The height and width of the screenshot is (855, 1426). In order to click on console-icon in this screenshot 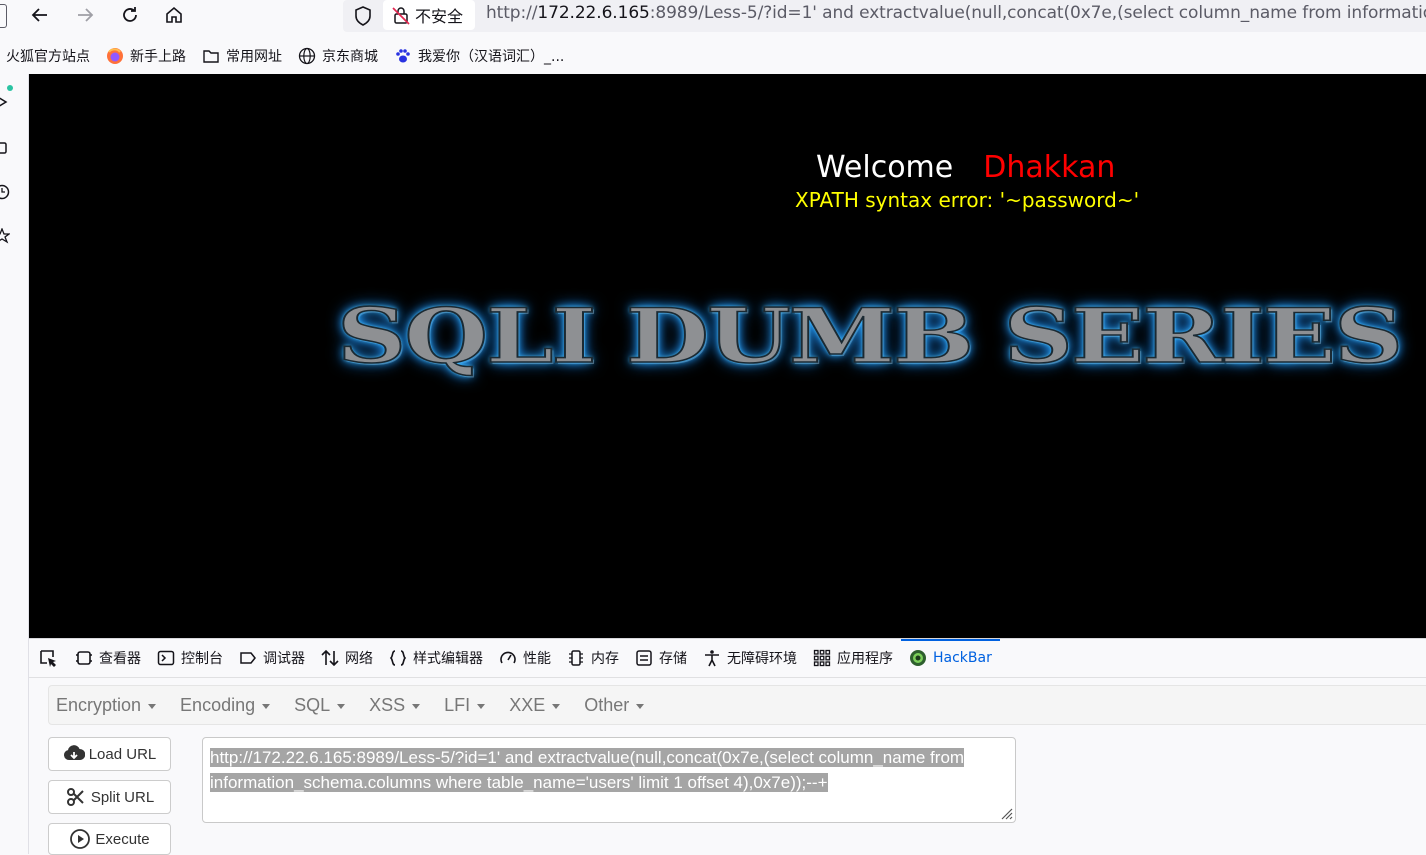, I will do `click(166, 658)`.